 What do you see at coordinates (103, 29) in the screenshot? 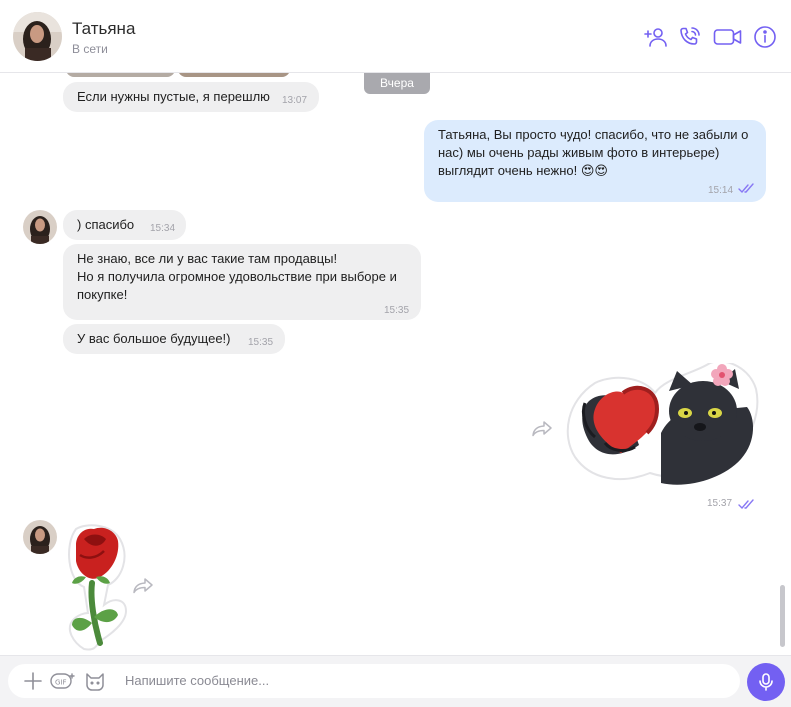
I see `contact-name: Татьяна` at bounding box center [103, 29].